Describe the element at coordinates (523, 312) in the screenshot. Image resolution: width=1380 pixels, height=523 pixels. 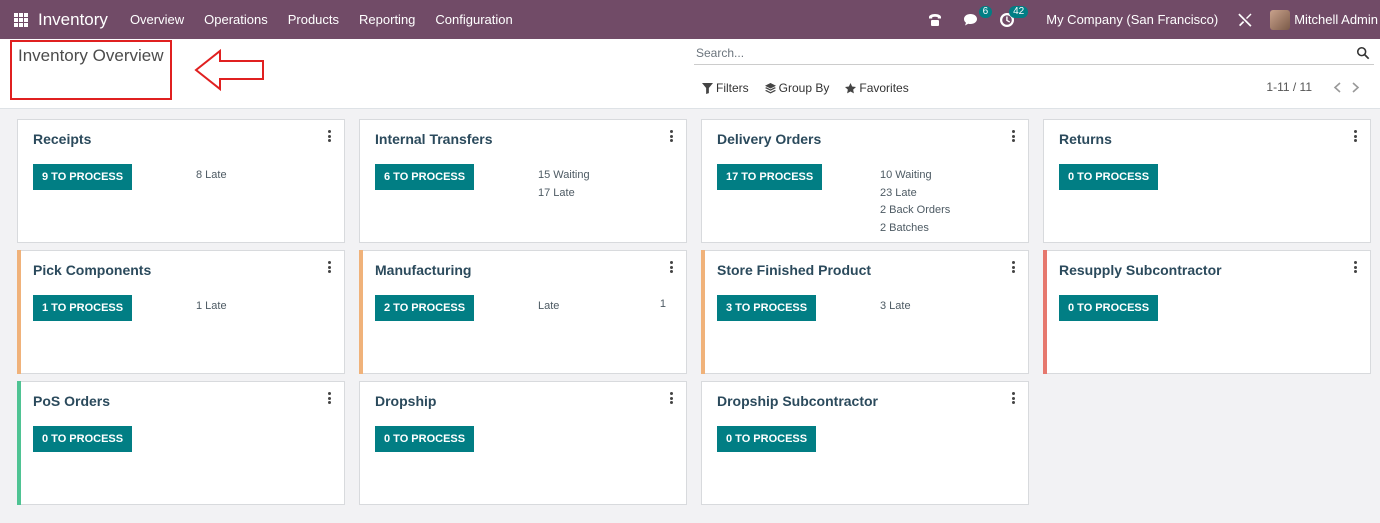
I see `card-manufacturing: Manufacturing 2 TO PROCESS Late 1` at that location.